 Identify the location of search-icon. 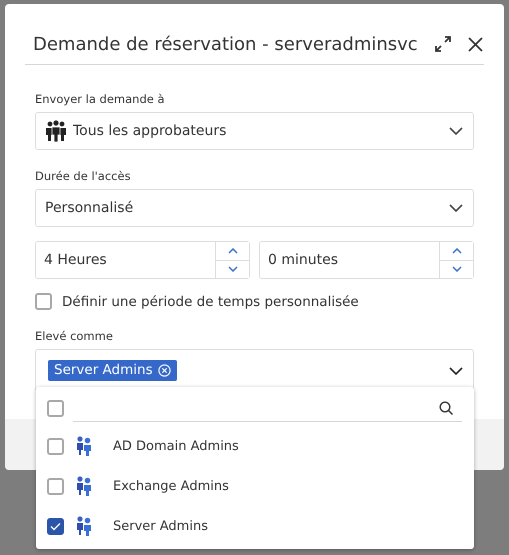
(446, 408).